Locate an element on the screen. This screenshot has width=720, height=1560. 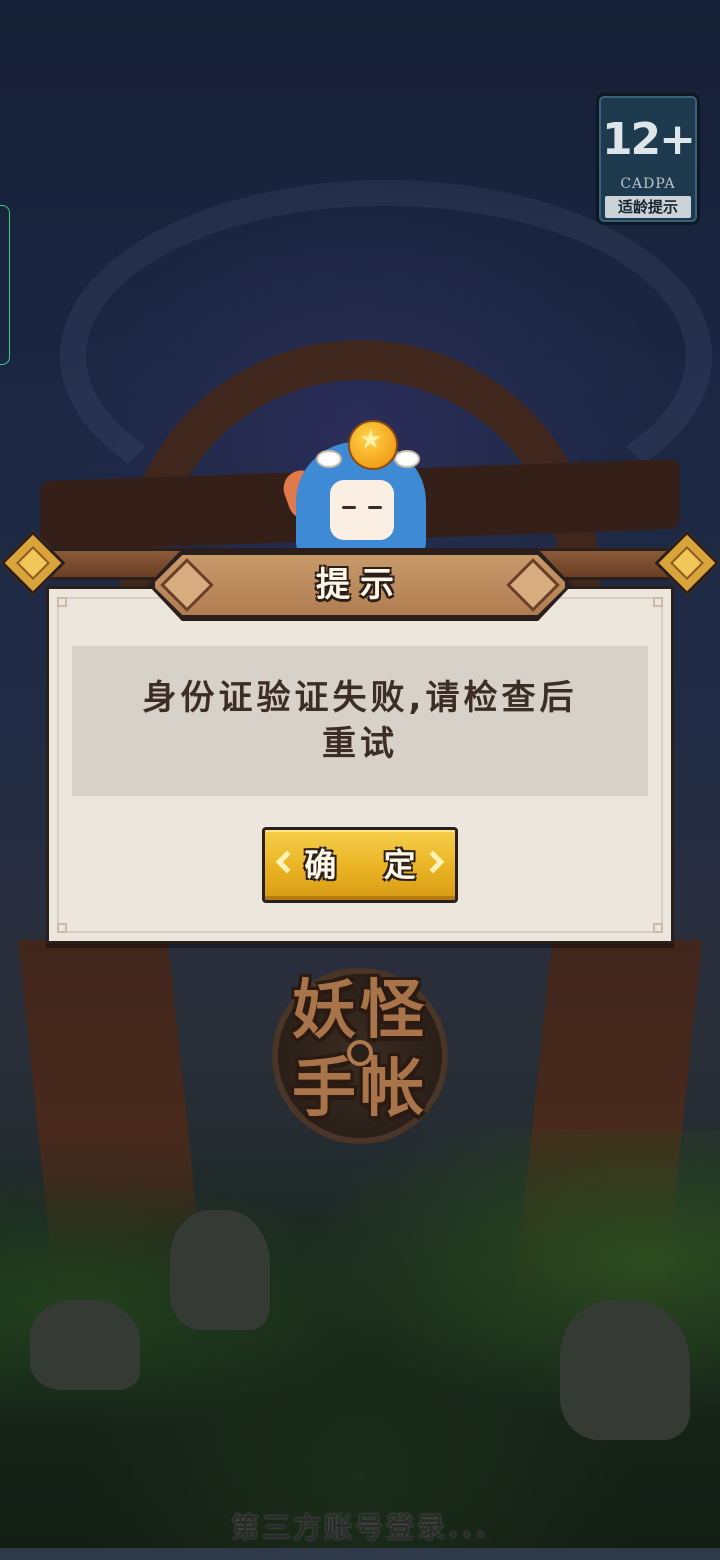
dialog-title: 提示 is located at coordinates (360, 585).